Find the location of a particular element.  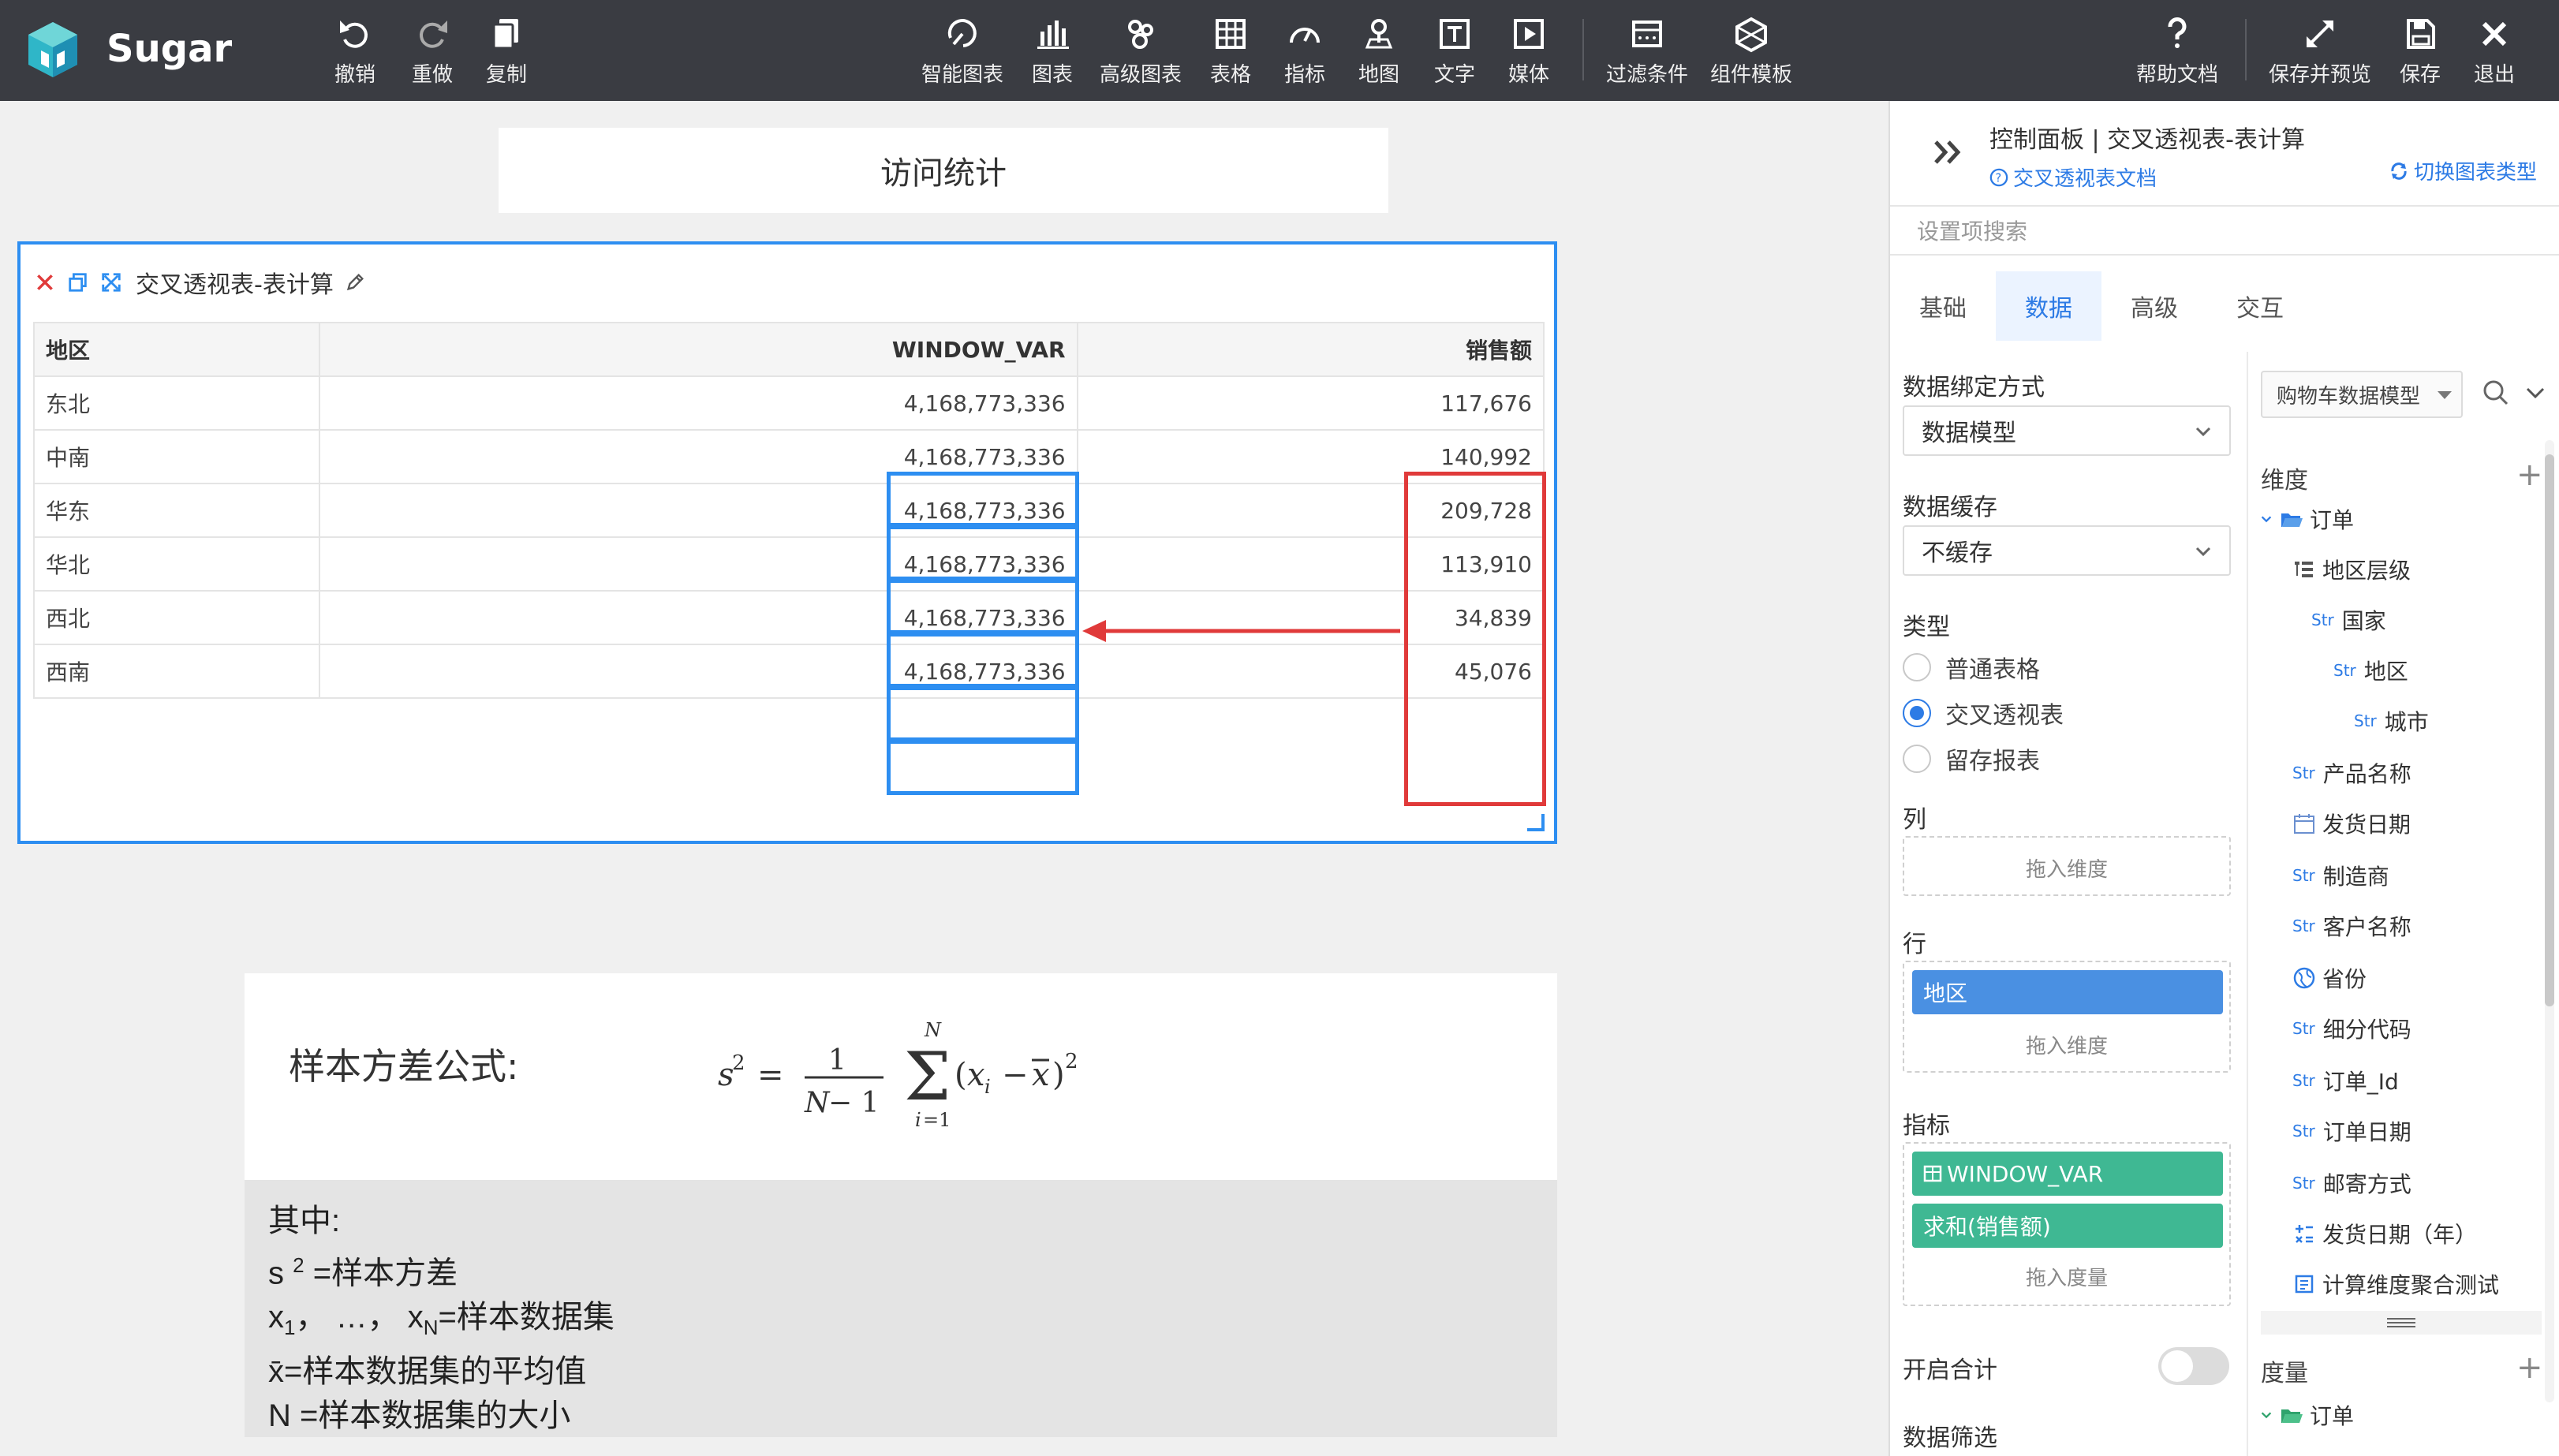

help-button: 帮助文档 is located at coordinates (2177, 52).